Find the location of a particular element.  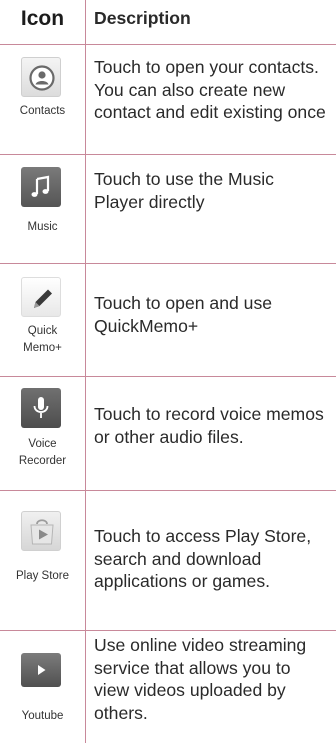

row-description: Touch to use the Music Player directly is located at coordinates (184, 190).